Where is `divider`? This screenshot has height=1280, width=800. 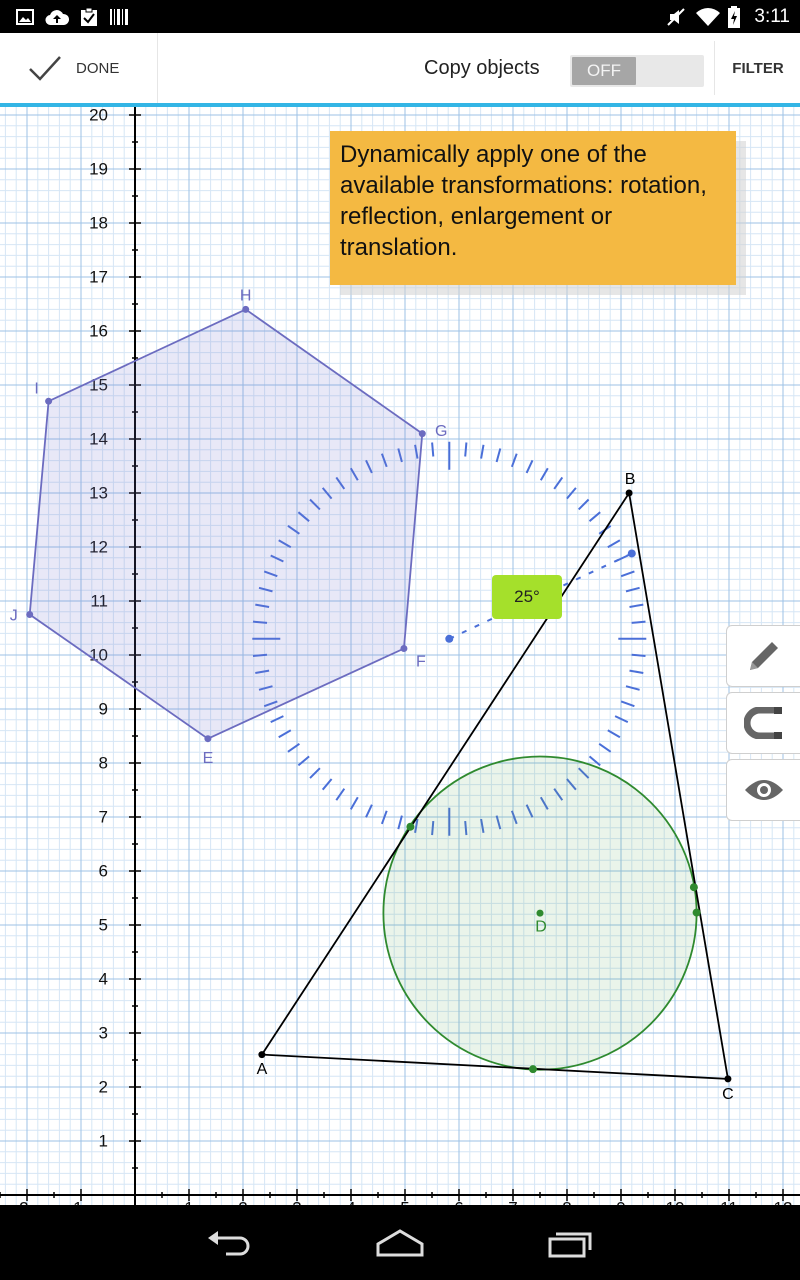
divider is located at coordinates (714, 68).